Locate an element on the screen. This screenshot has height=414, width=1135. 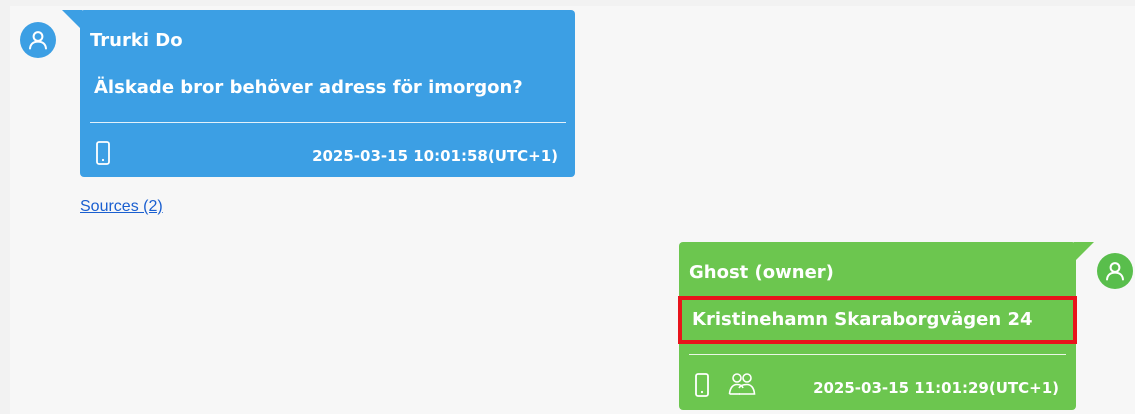
message-timestamp: 2025-03-15 11:01:29(UTC+1) is located at coordinates (936, 388).